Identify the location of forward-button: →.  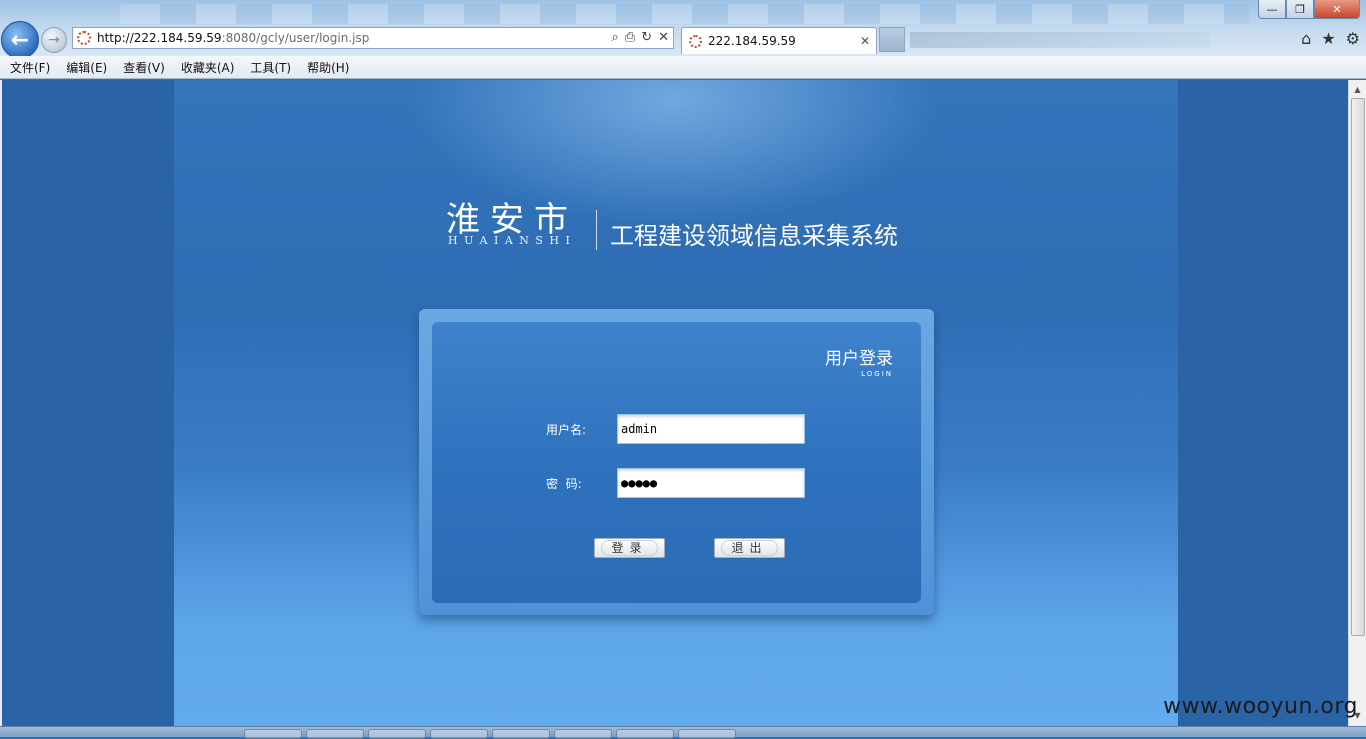
(54, 40).